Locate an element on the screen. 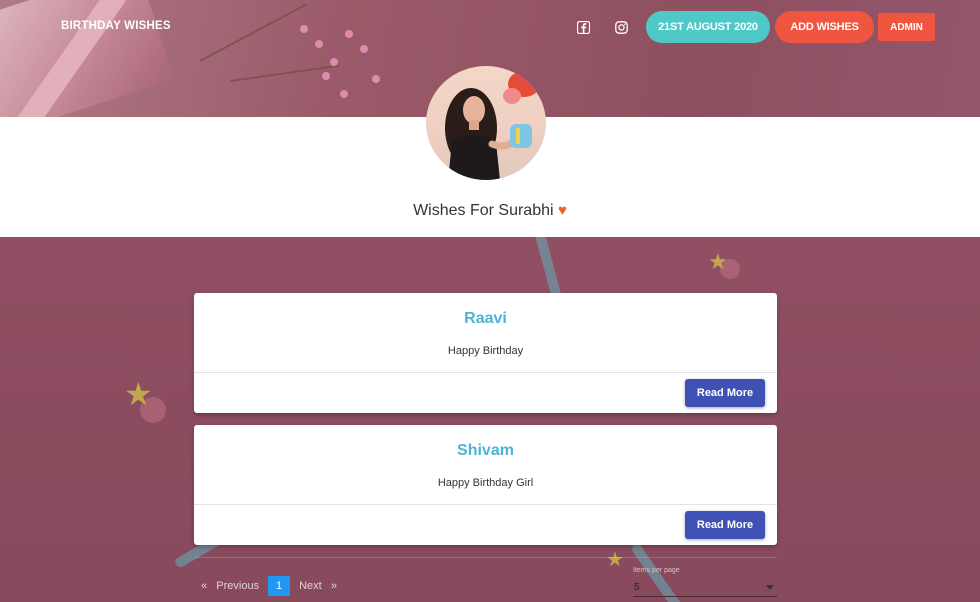 The width and height of the screenshot is (980, 602). wish-card: Raavi Happy Birthday Read More is located at coordinates (485, 353).